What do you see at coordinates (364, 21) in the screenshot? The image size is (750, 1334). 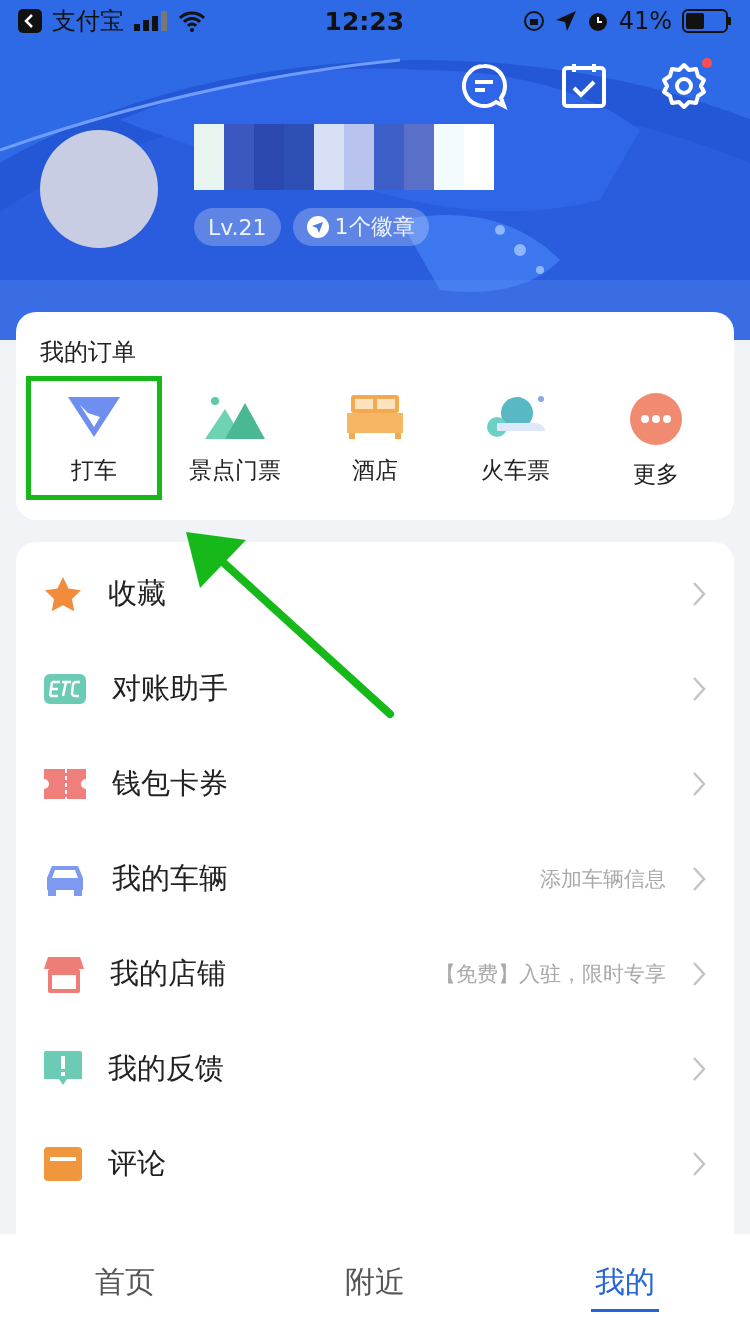 I see `clock-time: 12:23` at bounding box center [364, 21].